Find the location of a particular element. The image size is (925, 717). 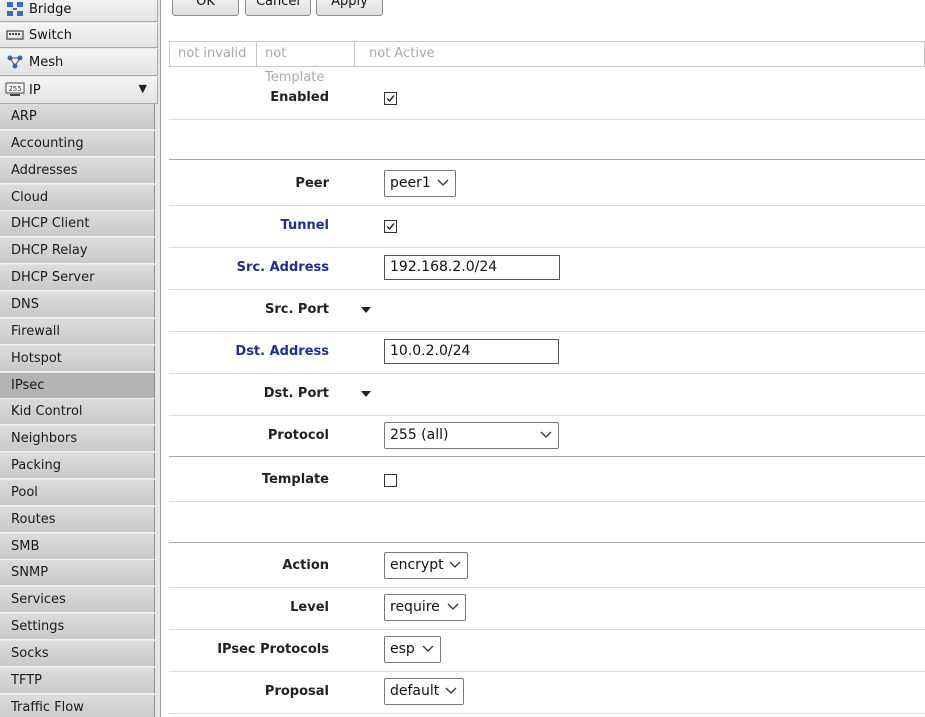

tunnel-row: Tunnel is located at coordinates (547, 227).